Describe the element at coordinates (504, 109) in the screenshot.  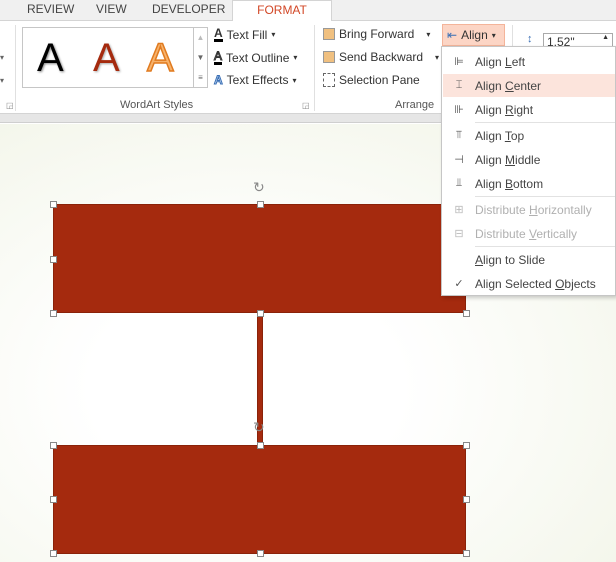
I see `menu-item-label: Align Right` at that location.